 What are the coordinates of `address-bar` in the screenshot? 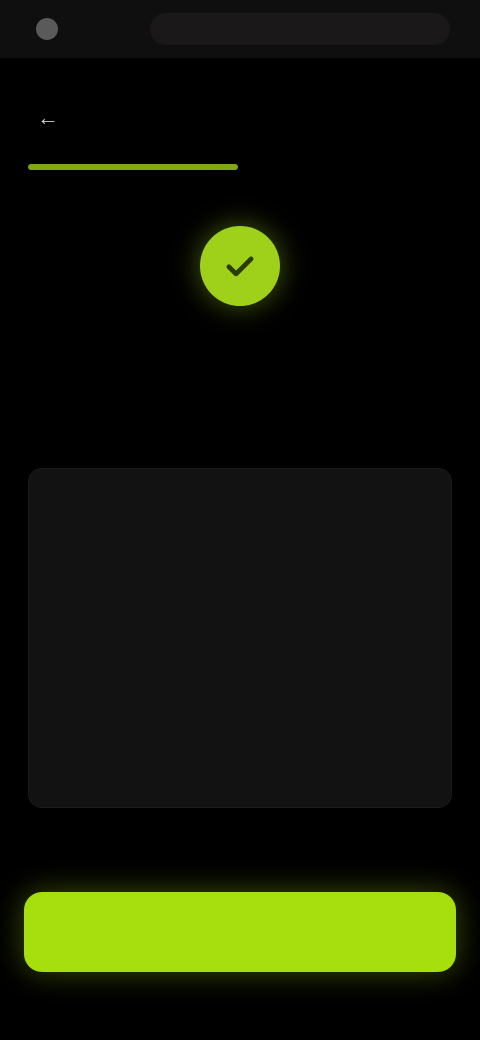 It's located at (300, 29).